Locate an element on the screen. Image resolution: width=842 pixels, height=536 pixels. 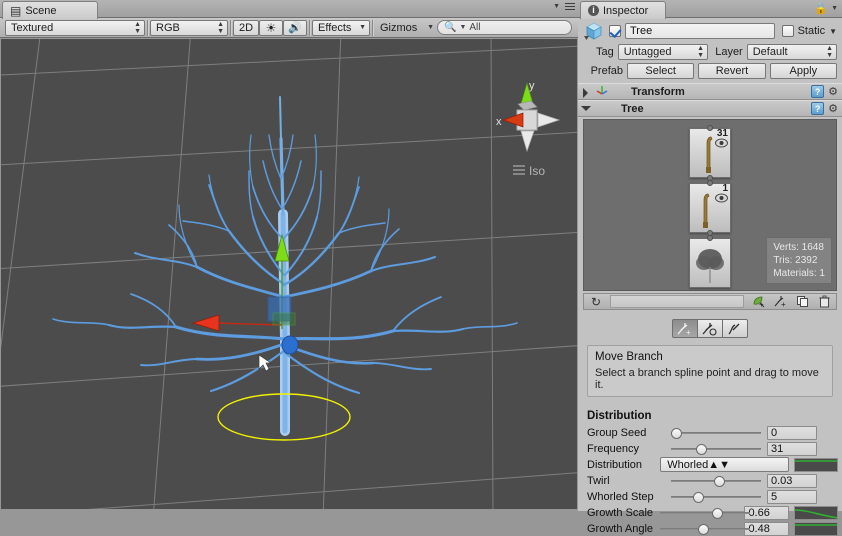
branch-freehand-tool-button is located at coordinates (735, 328).